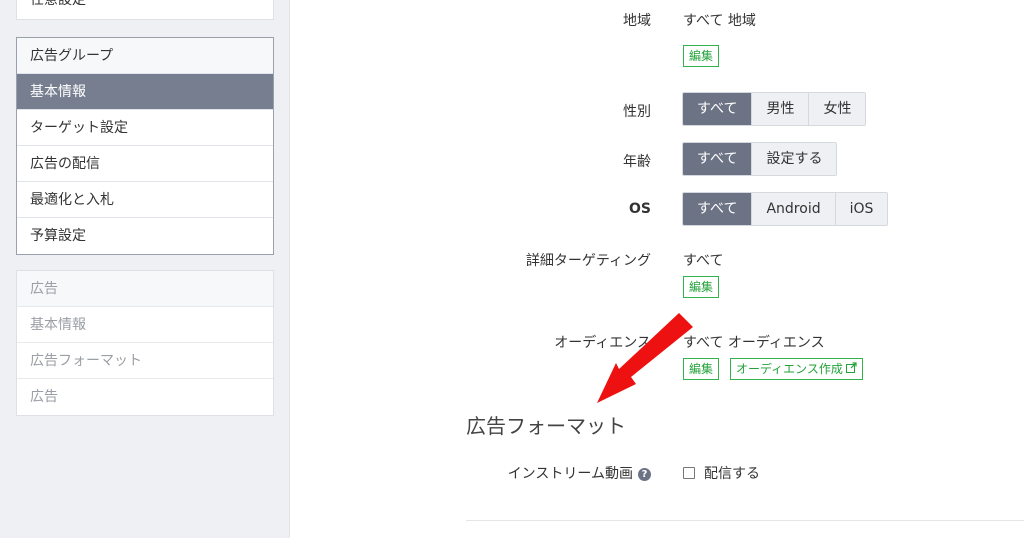 The width and height of the screenshot is (1024, 538). What do you see at coordinates (588, 261) in the screenshot?
I see `detailed-targeting-label: 詳細ターゲティング` at bounding box center [588, 261].